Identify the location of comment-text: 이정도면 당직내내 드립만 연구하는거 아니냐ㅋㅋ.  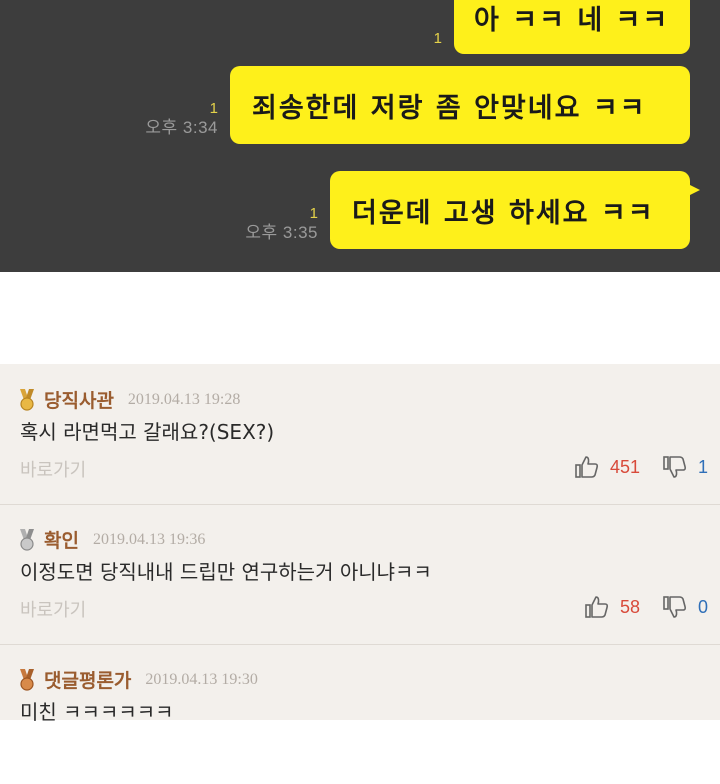
(226, 572).